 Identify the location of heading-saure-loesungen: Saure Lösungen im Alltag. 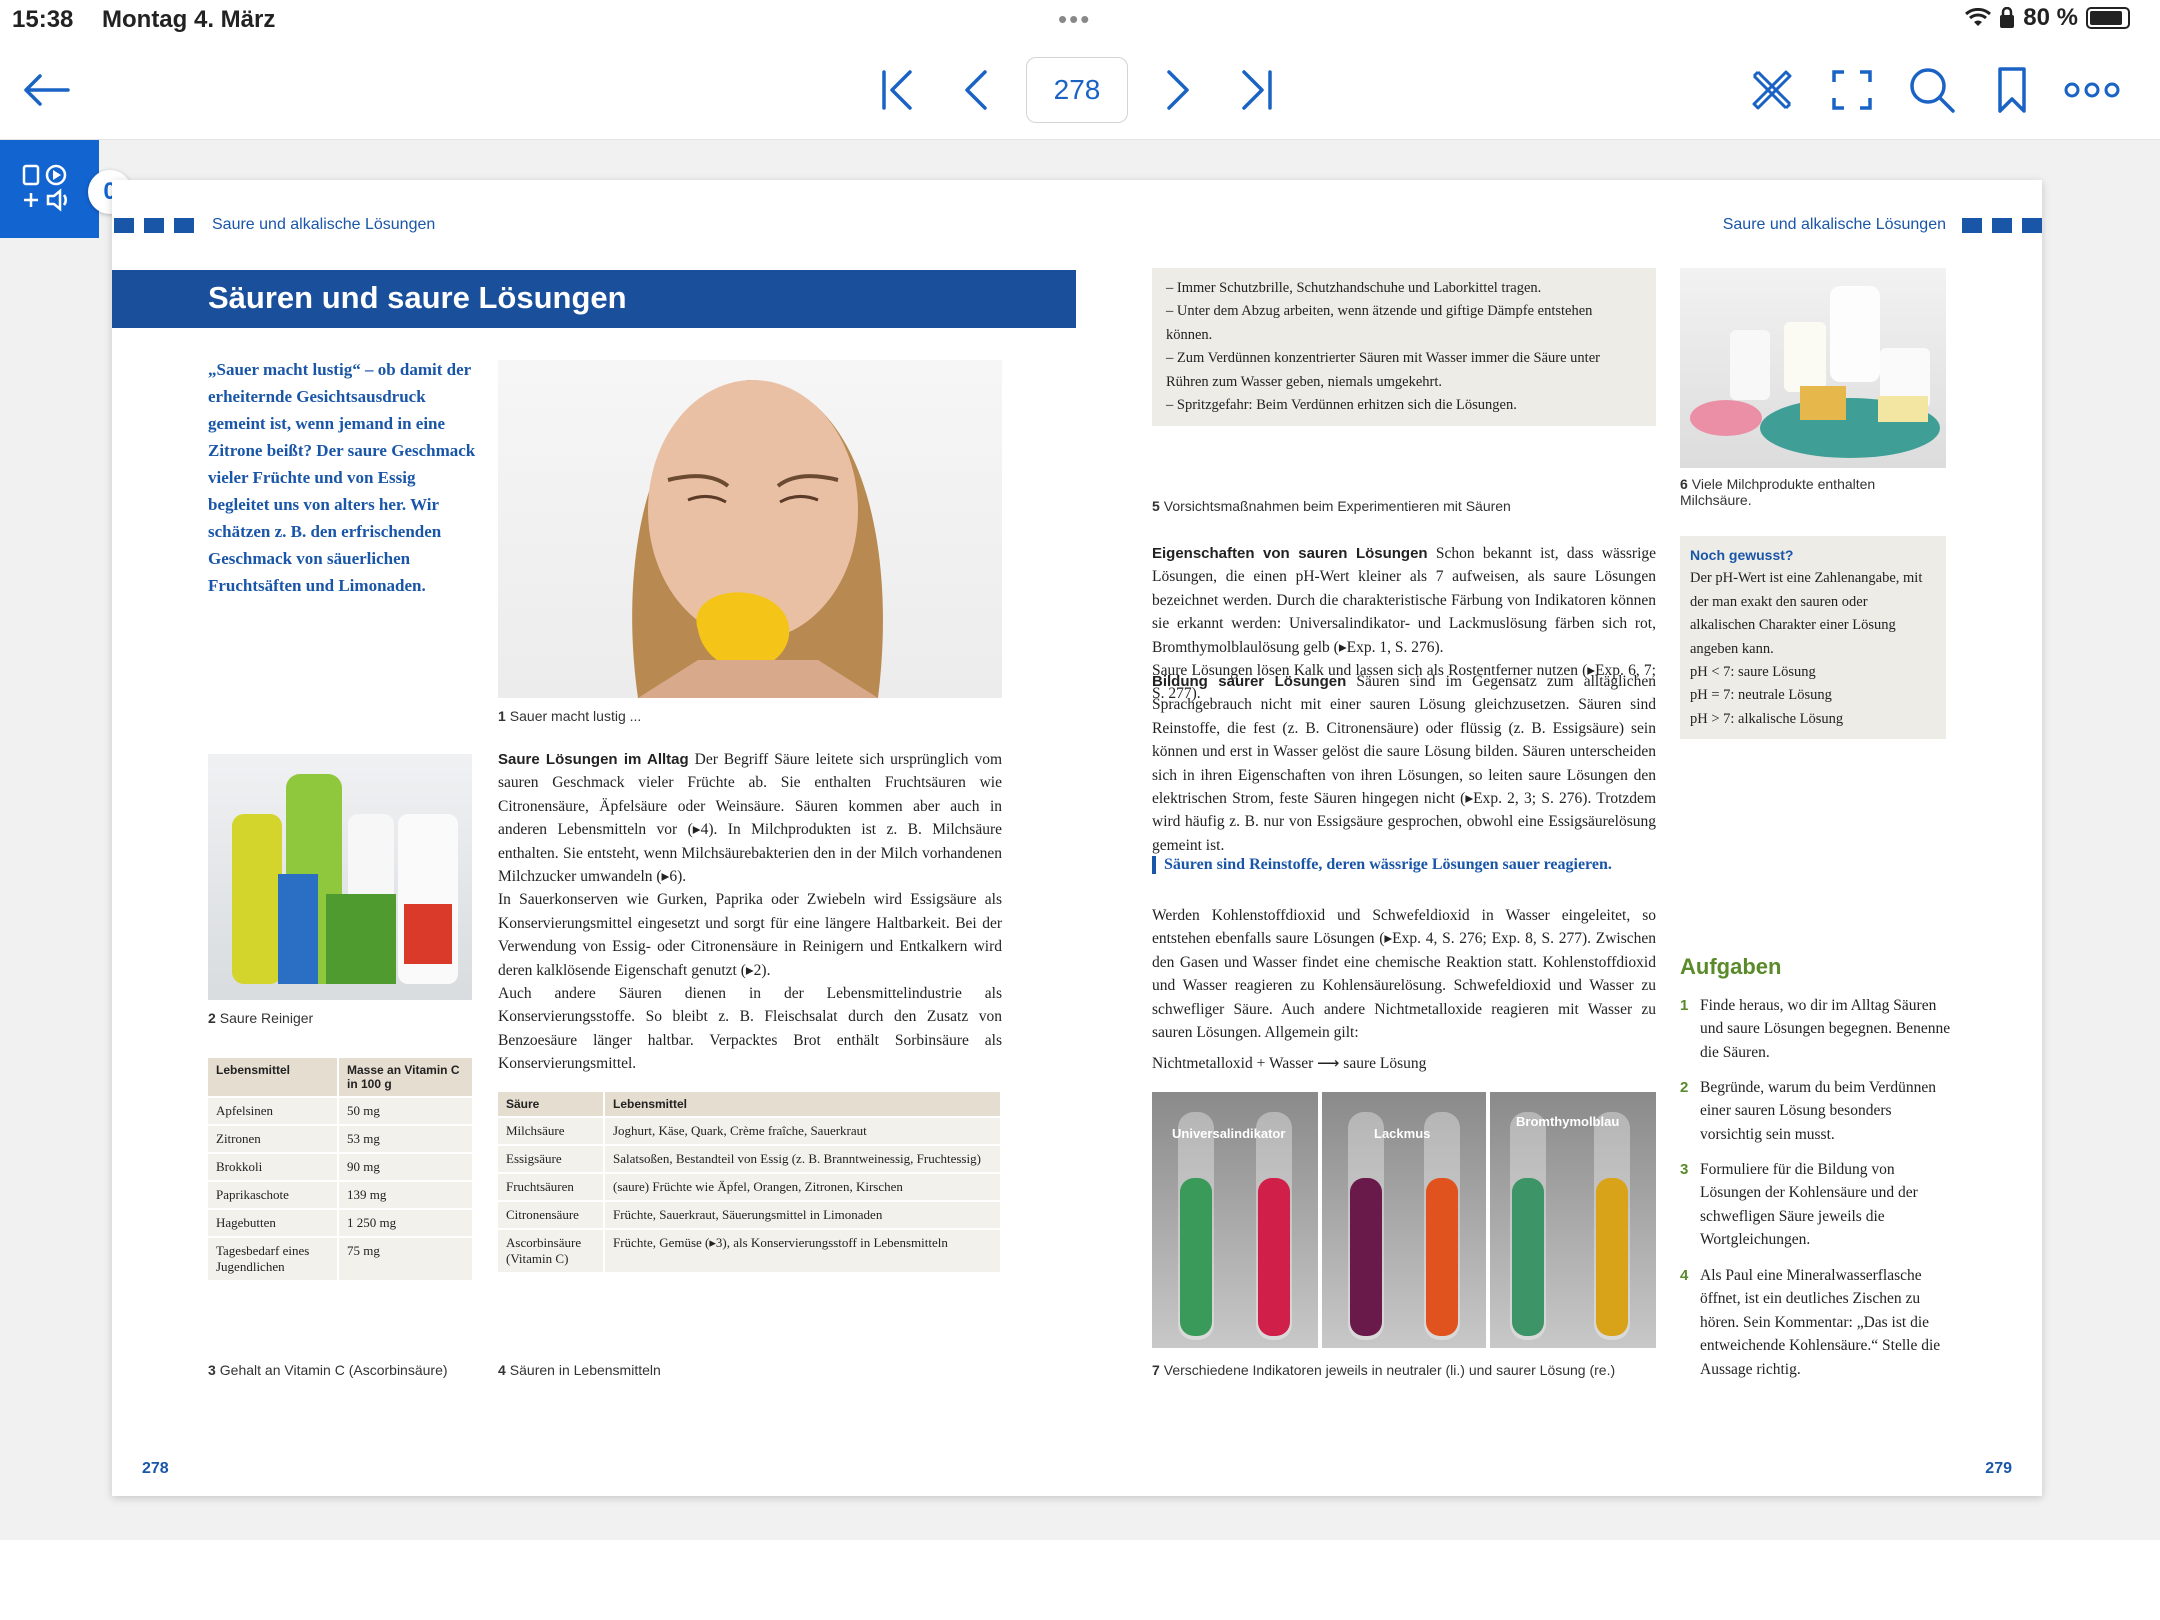
(593, 759).